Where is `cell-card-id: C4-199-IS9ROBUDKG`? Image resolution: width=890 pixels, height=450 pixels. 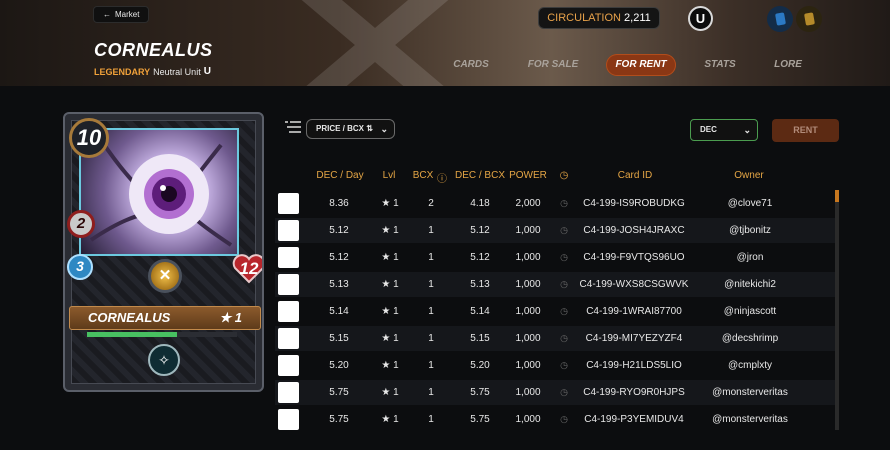
cell-card-id: C4-199-IS9ROBUDKG is located at coordinates (634, 203).